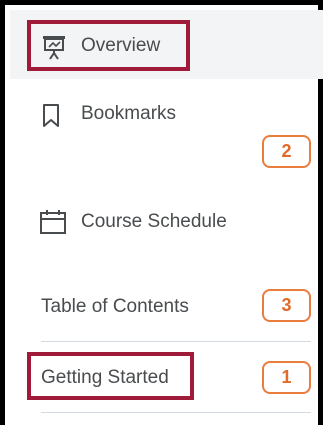 The width and height of the screenshot is (323, 425). What do you see at coordinates (51, 115) in the screenshot?
I see `bookmark-icon` at bounding box center [51, 115].